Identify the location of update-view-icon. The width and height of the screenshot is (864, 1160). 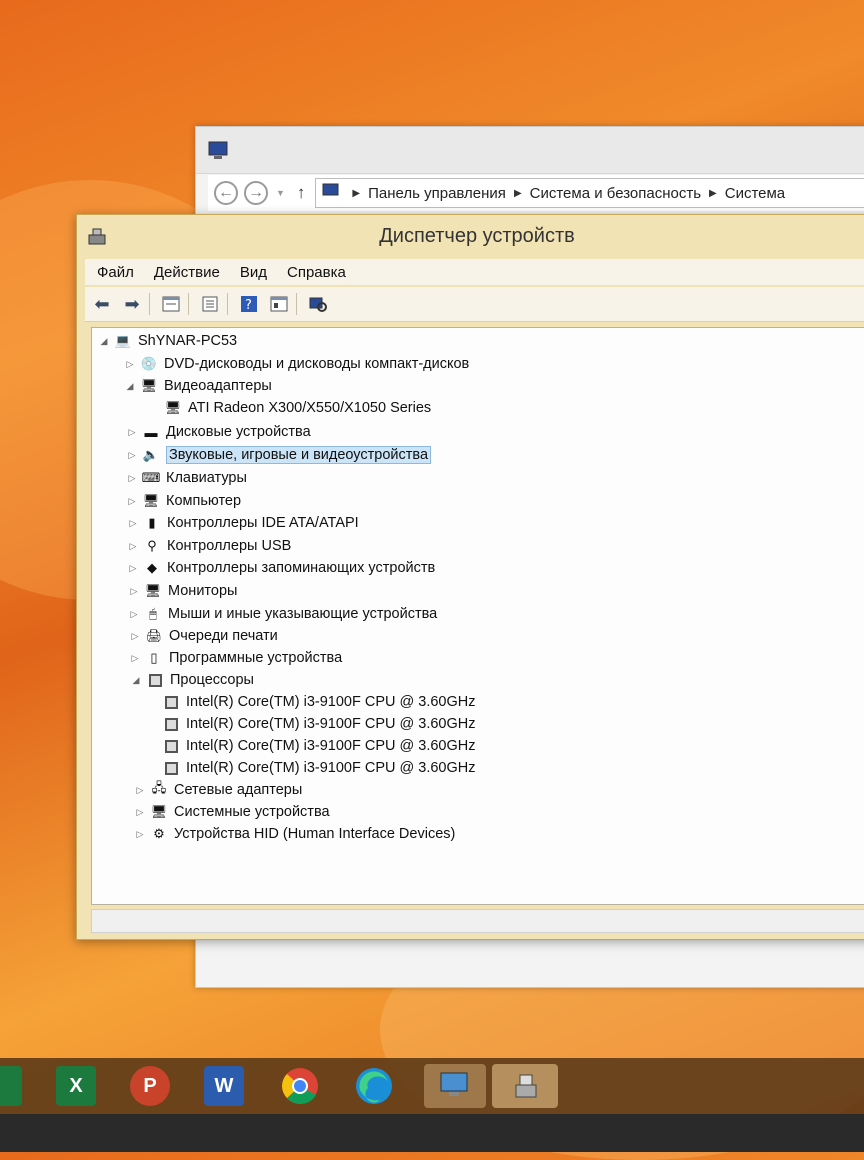
(279, 304).